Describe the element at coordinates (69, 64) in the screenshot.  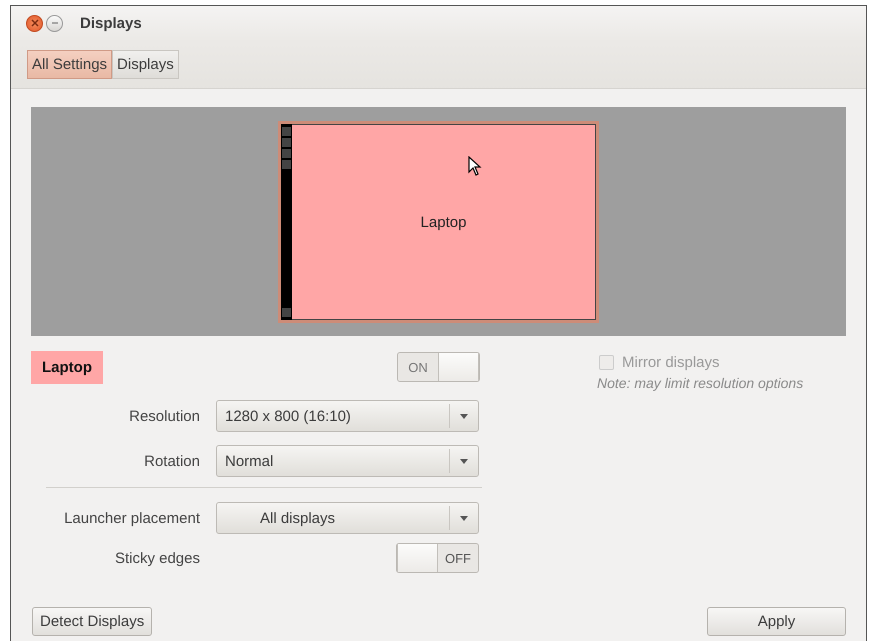
I see `breadcrumb-button: All Settings` at that location.